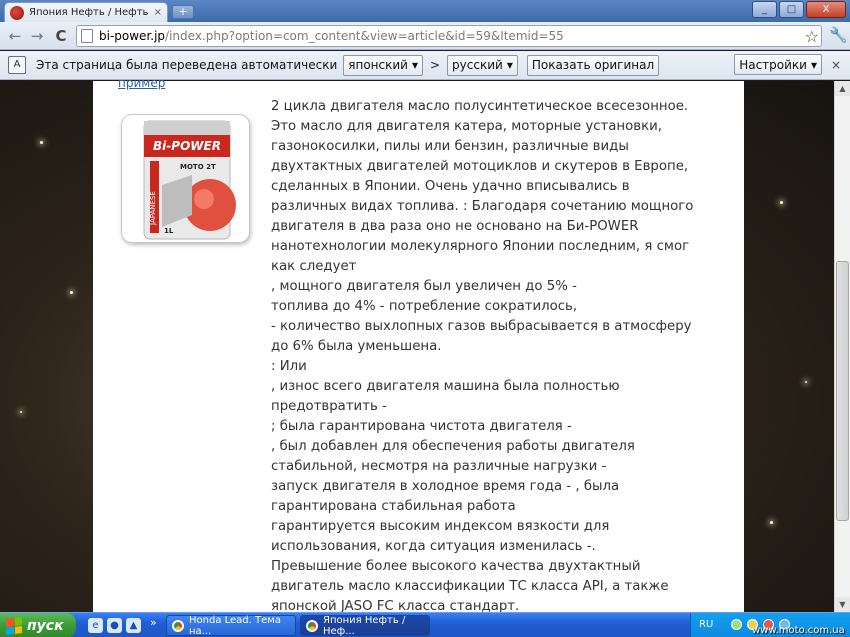 Image resolution: width=850 pixels, height=637 pixels. What do you see at coordinates (836, 65) in the screenshot?
I see `close-infobar-icon: ×` at bounding box center [836, 65].